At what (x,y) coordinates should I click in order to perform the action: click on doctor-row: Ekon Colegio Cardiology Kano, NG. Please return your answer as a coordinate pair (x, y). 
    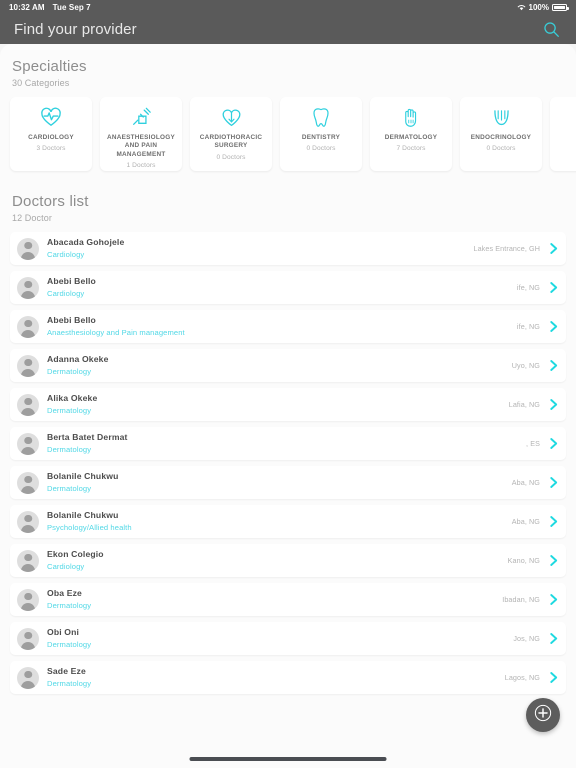
    Looking at the image, I should click on (288, 560).